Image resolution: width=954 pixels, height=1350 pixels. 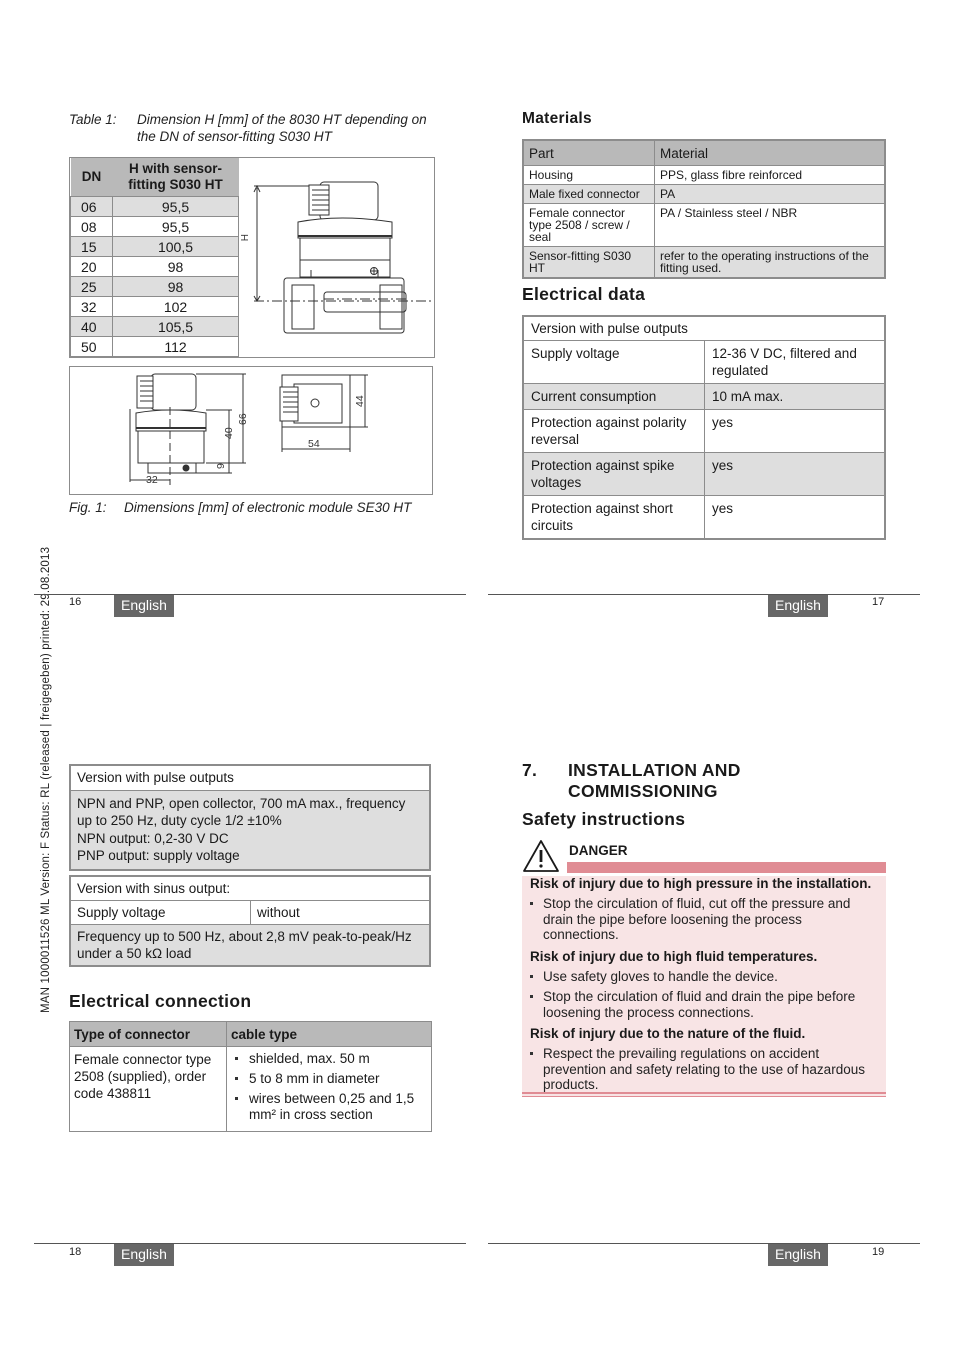 I want to click on footer-rule-p17, so click(x=704, y=594).